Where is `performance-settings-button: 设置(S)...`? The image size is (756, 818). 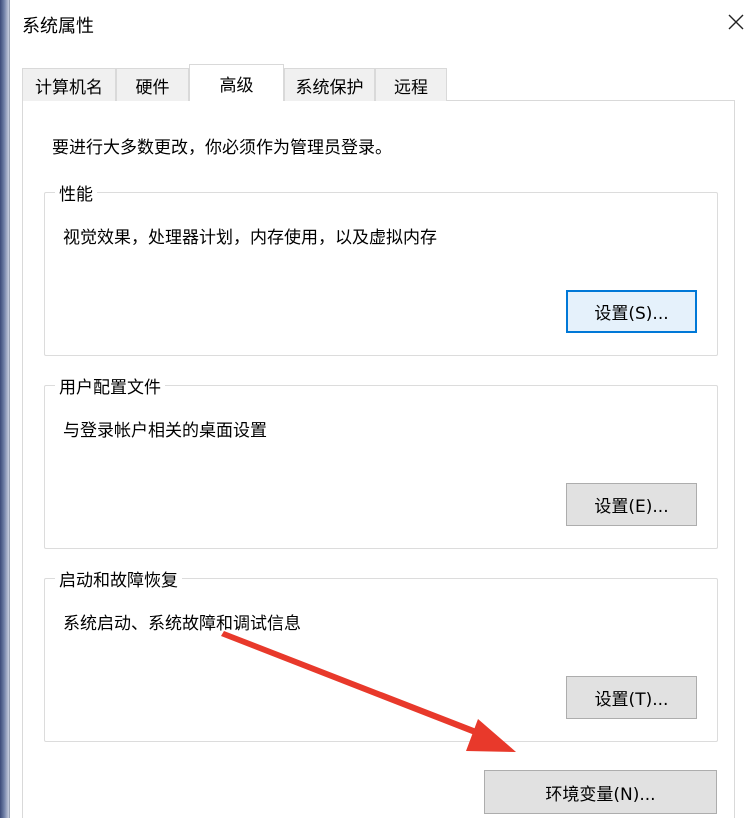
performance-settings-button: 设置(S)... is located at coordinates (631, 311).